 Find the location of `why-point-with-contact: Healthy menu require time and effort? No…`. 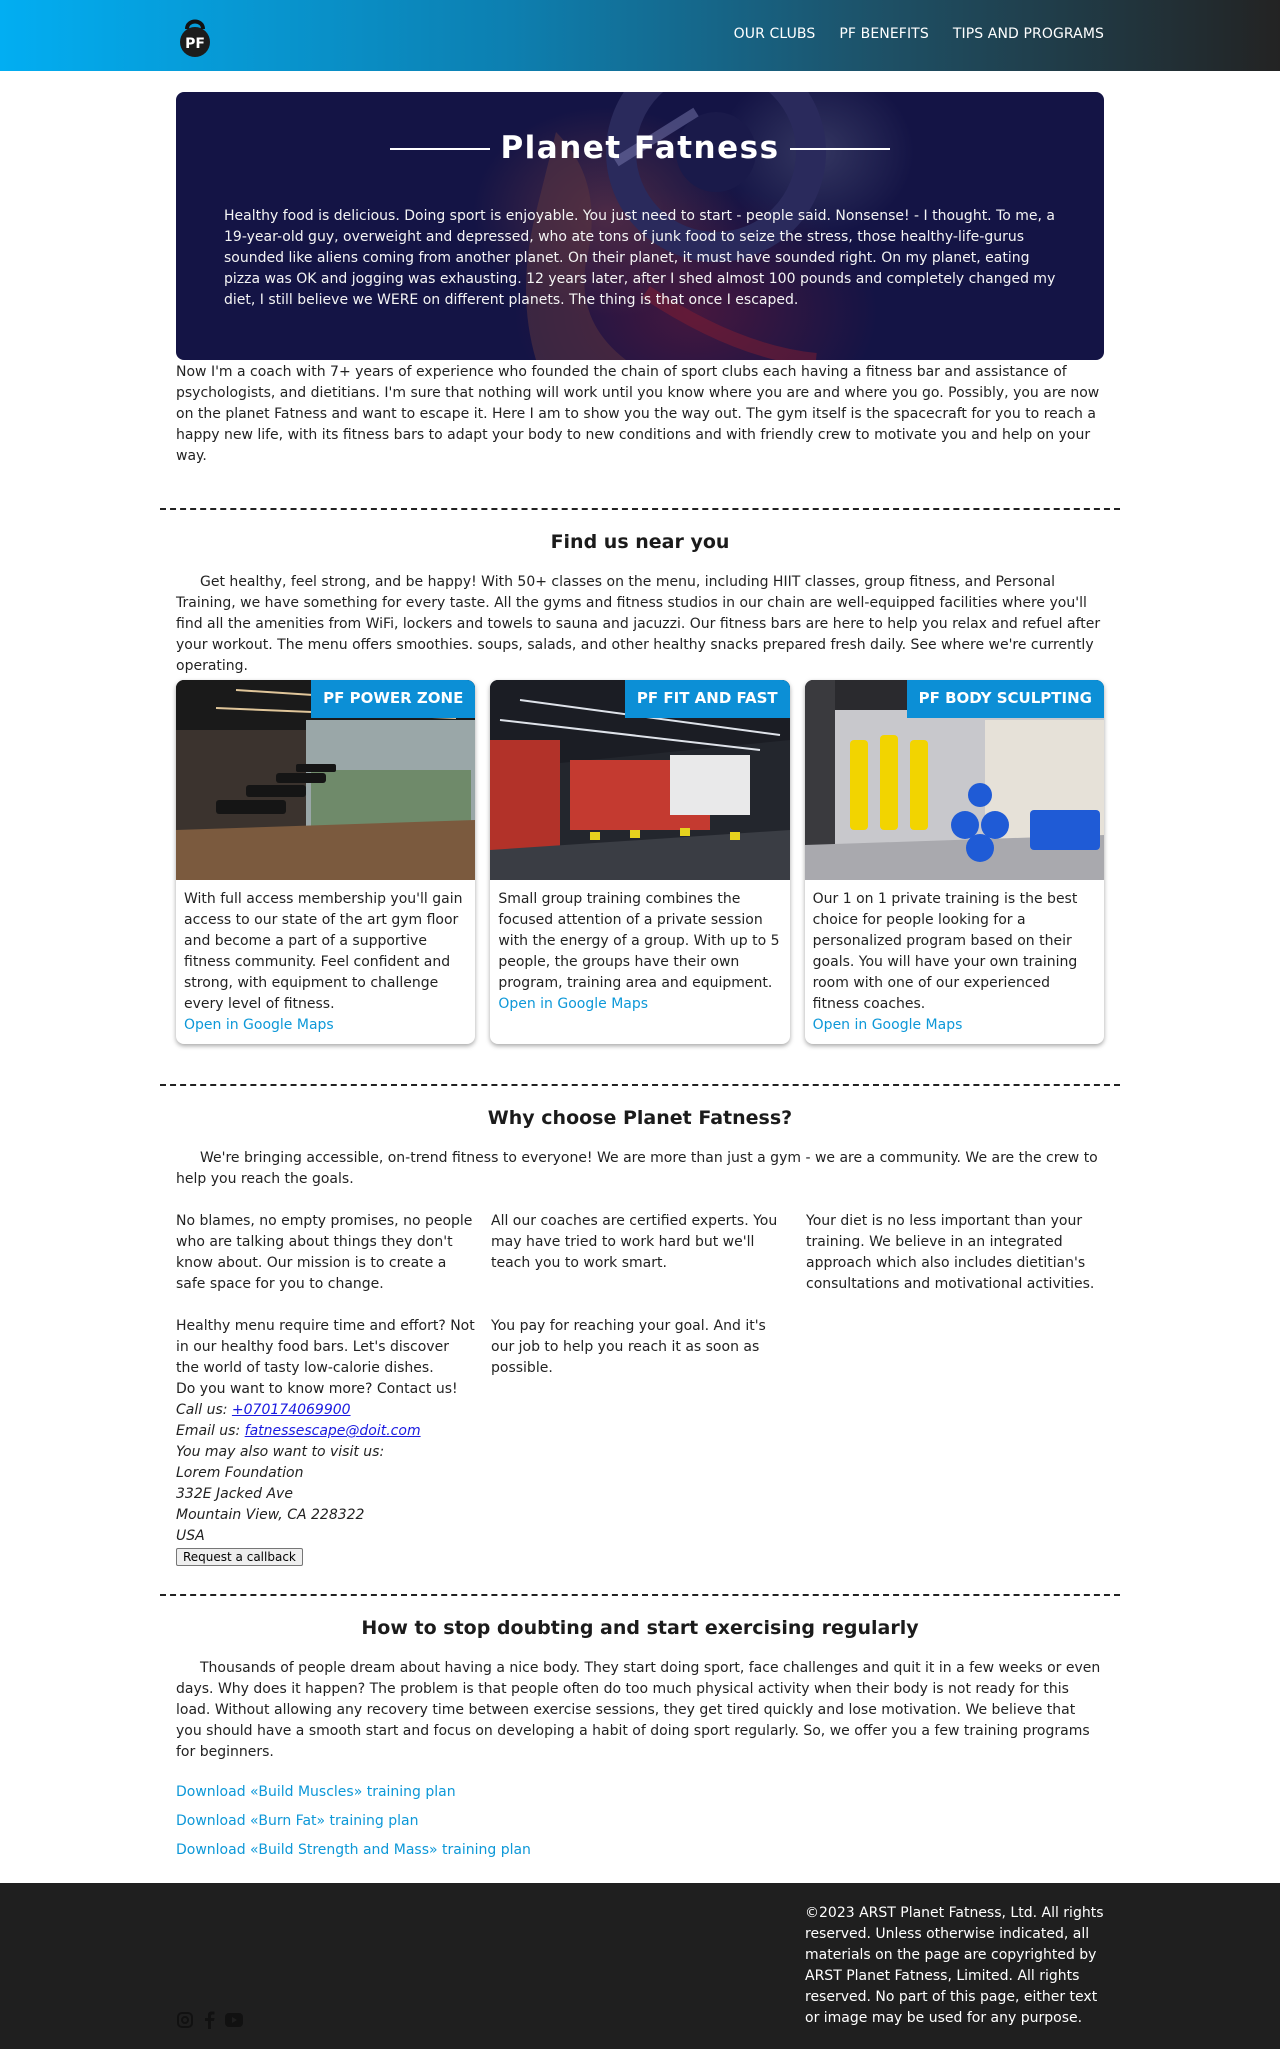

why-point-with-contact: Healthy menu require time and effort? No… is located at coordinates (326, 1442).